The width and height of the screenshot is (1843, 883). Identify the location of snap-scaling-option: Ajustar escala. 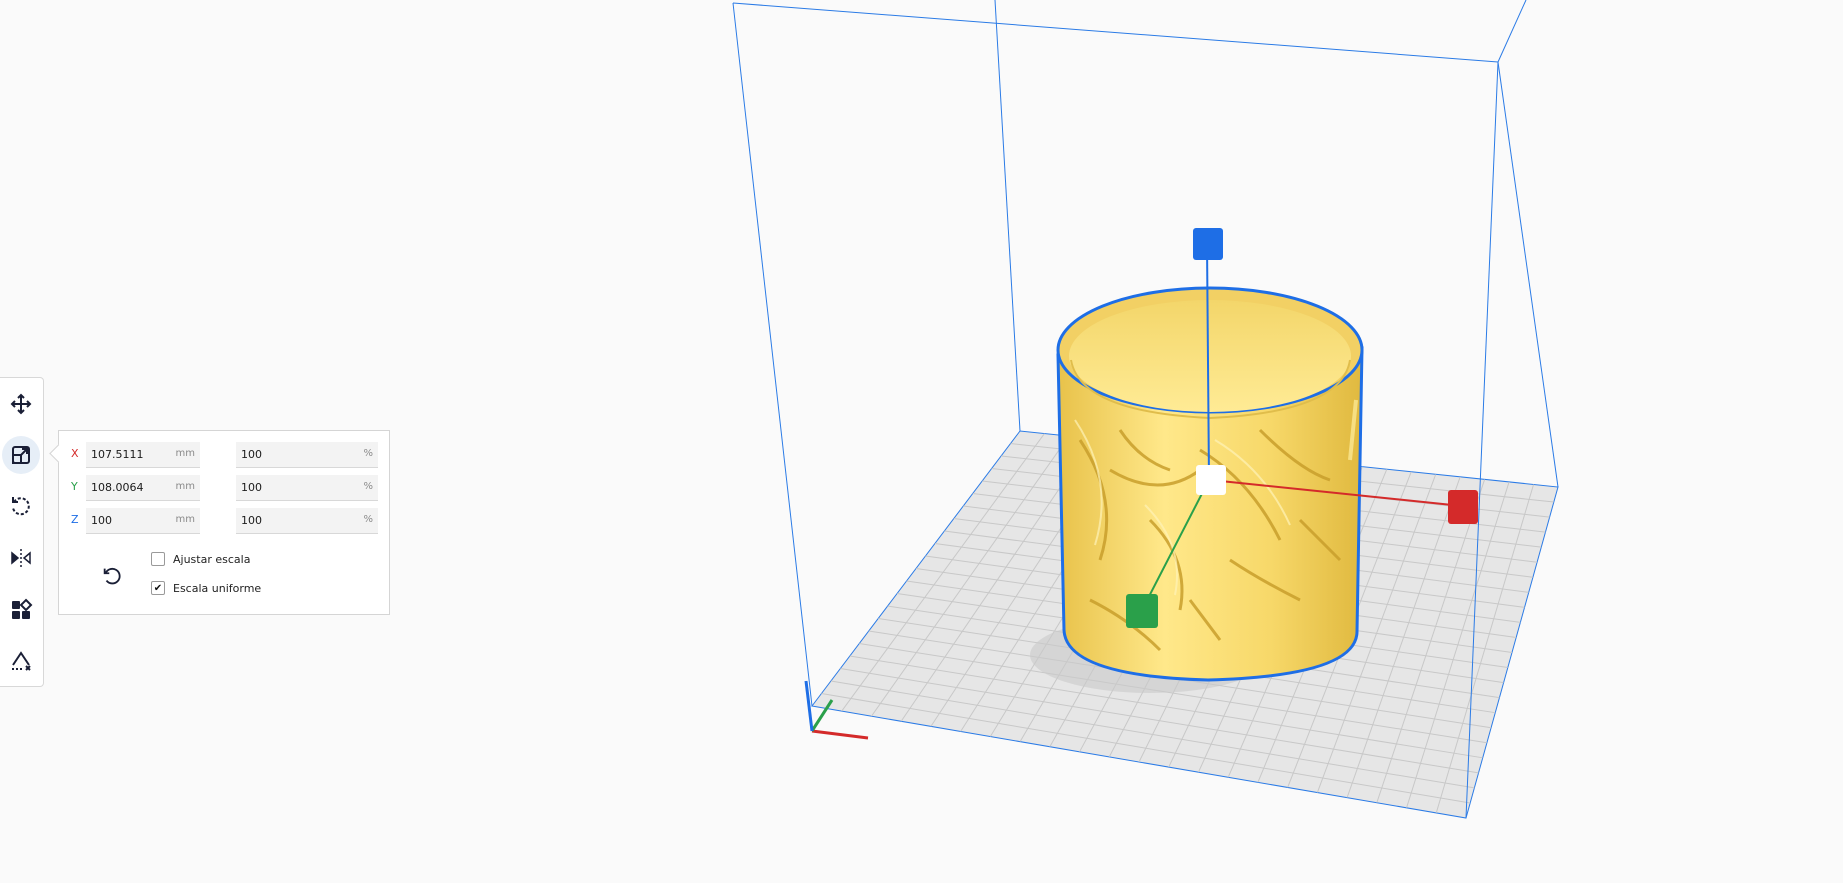
(200, 559).